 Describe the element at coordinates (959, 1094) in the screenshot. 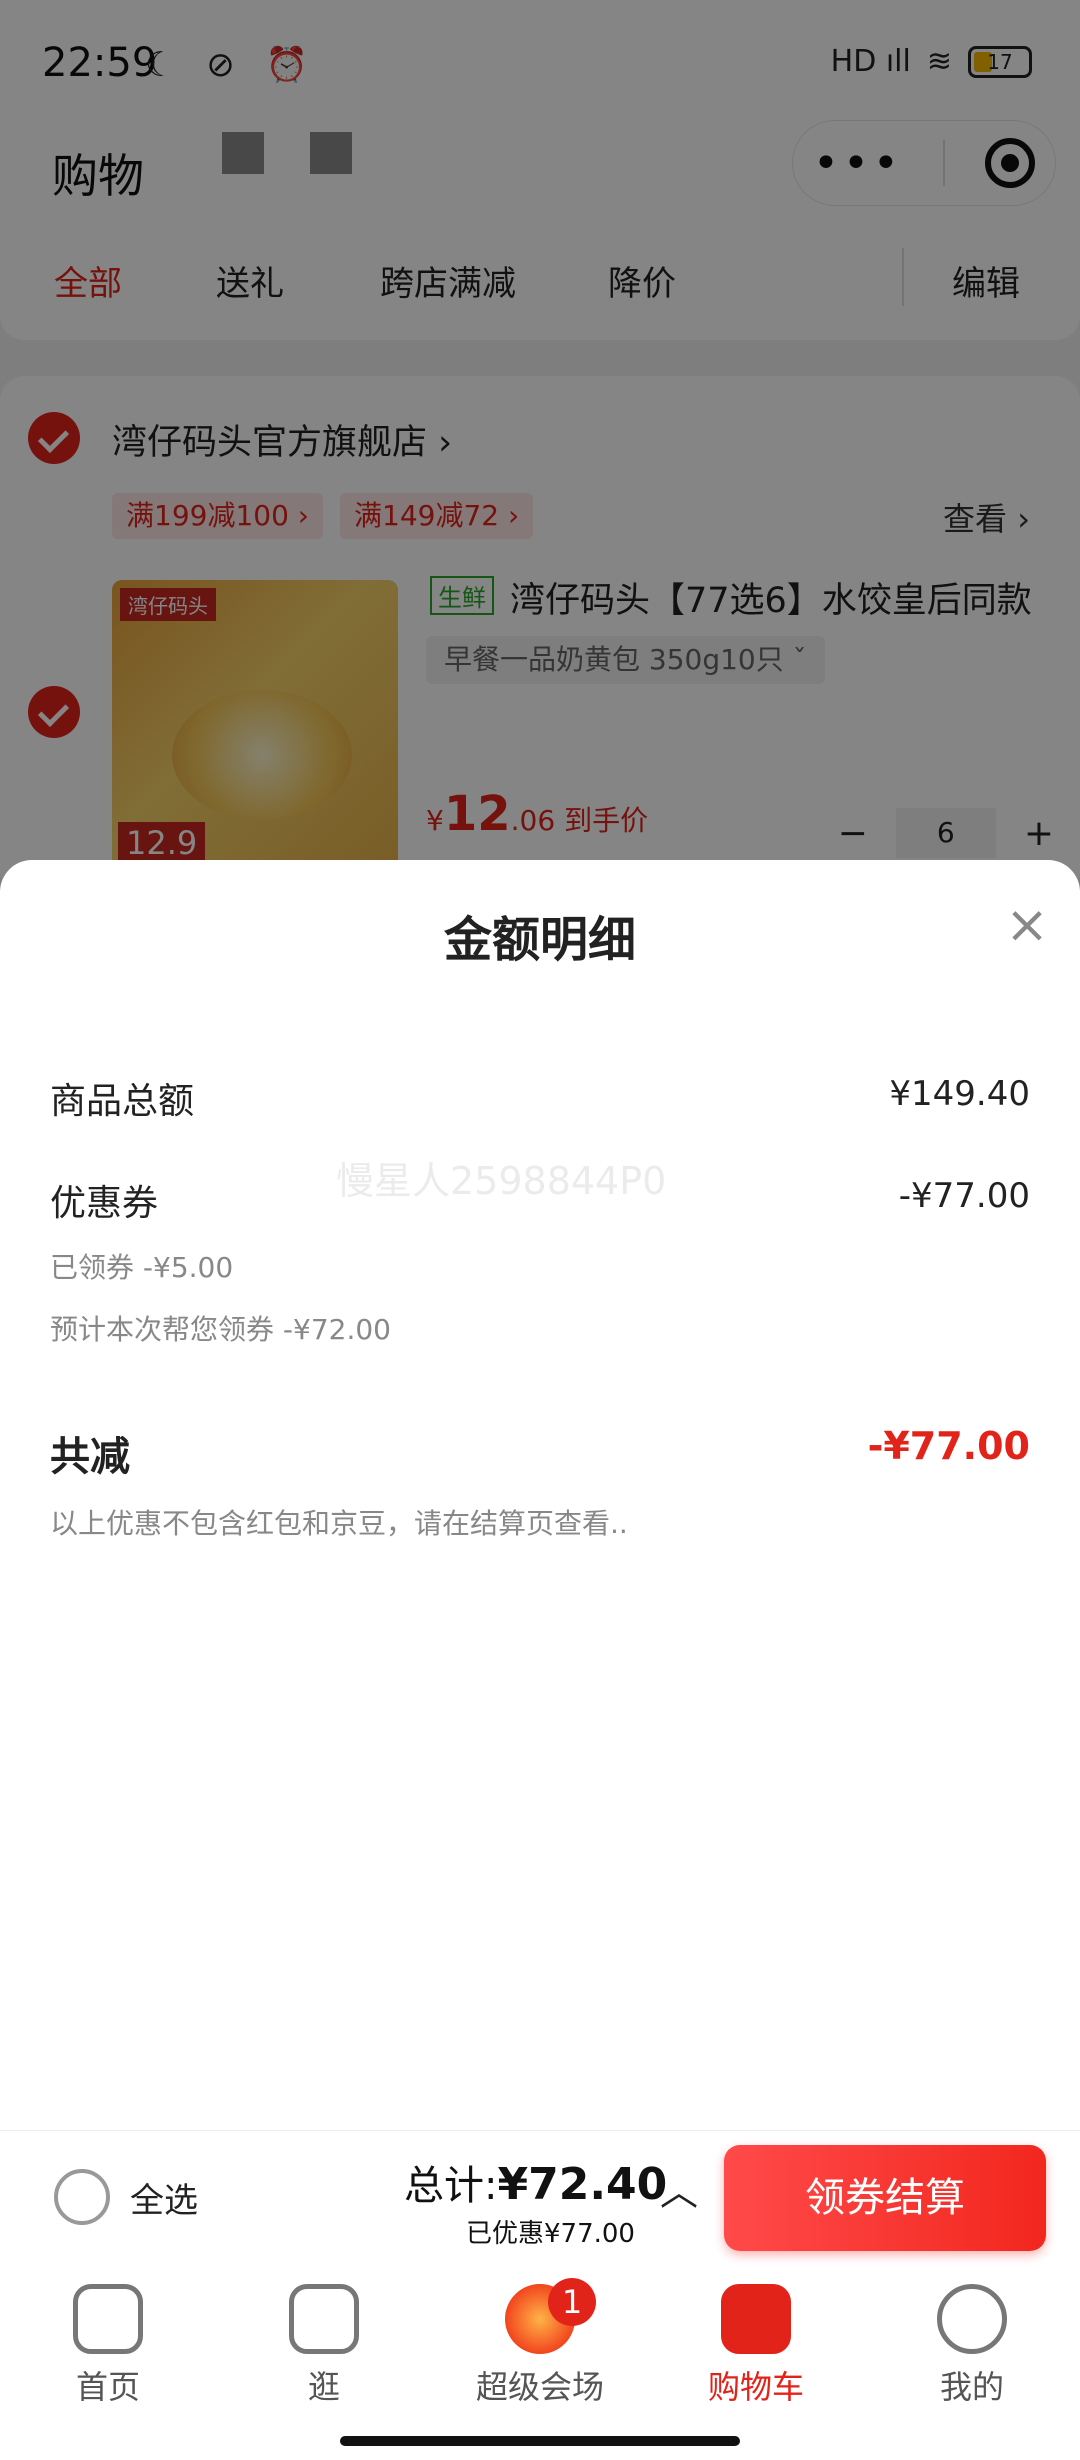

I see `goods-total-value: ¥149.40` at that location.